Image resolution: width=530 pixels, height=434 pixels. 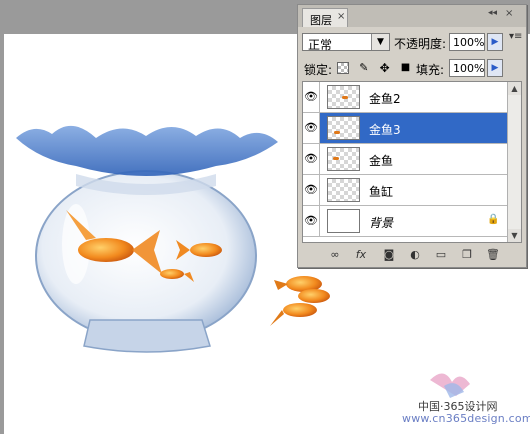 I want to click on layers-bottom-toolbar: ∞ fx ◙ ◐ ▭ ❐ 🗑, so click(x=412, y=256).